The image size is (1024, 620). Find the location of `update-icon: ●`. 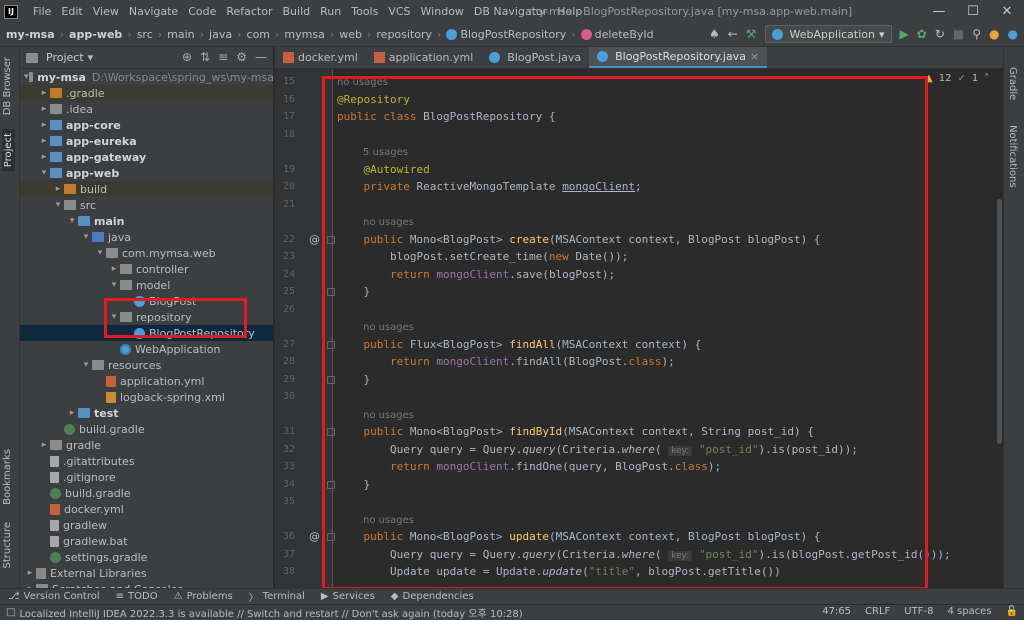

update-icon: ● is located at coordinates (994, 34).